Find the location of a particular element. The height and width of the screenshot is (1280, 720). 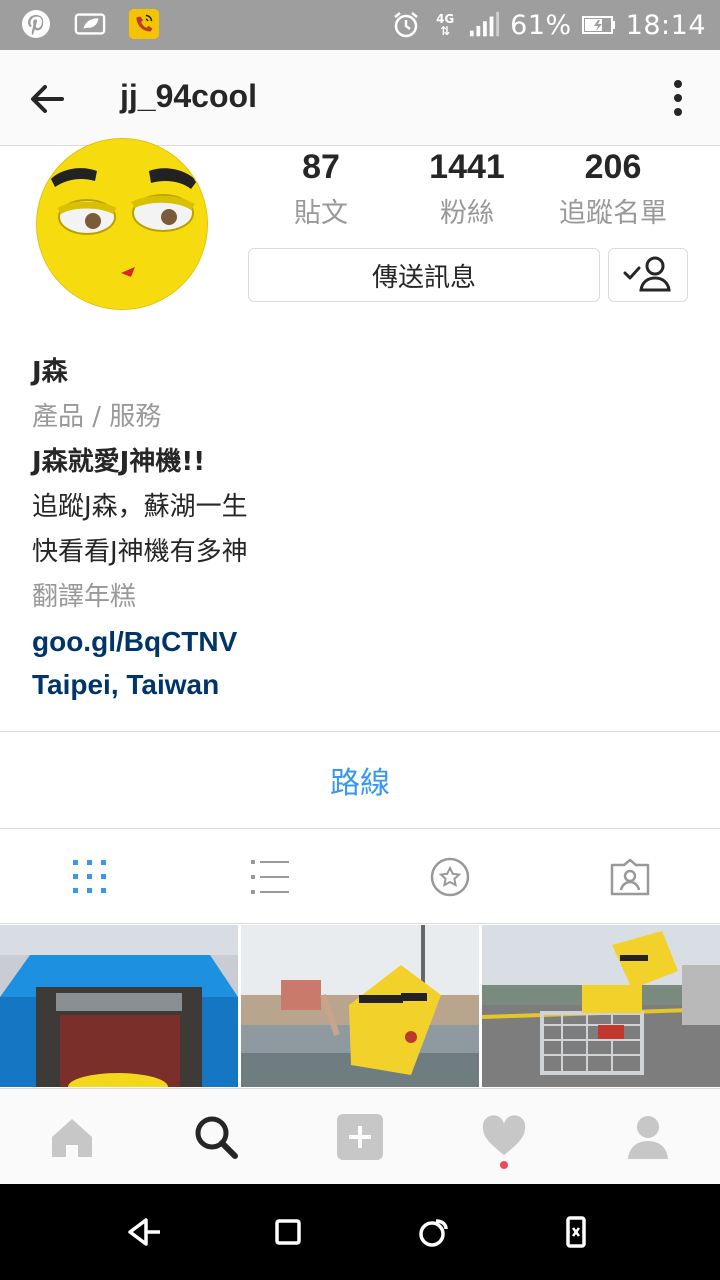

clock: 18:14 is located at coordinates (665, 25).